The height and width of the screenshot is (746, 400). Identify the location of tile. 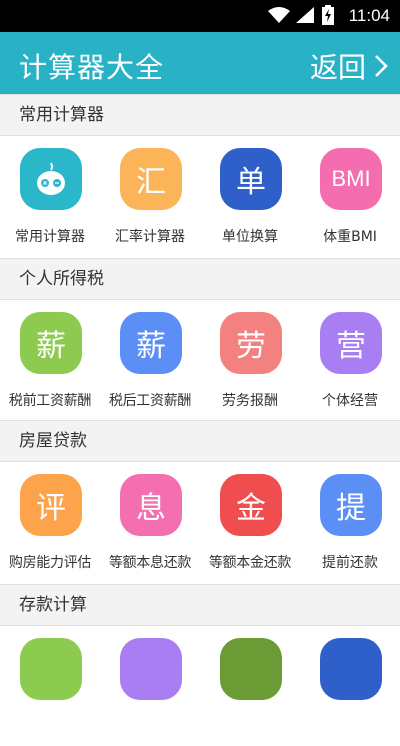
(51, 179).